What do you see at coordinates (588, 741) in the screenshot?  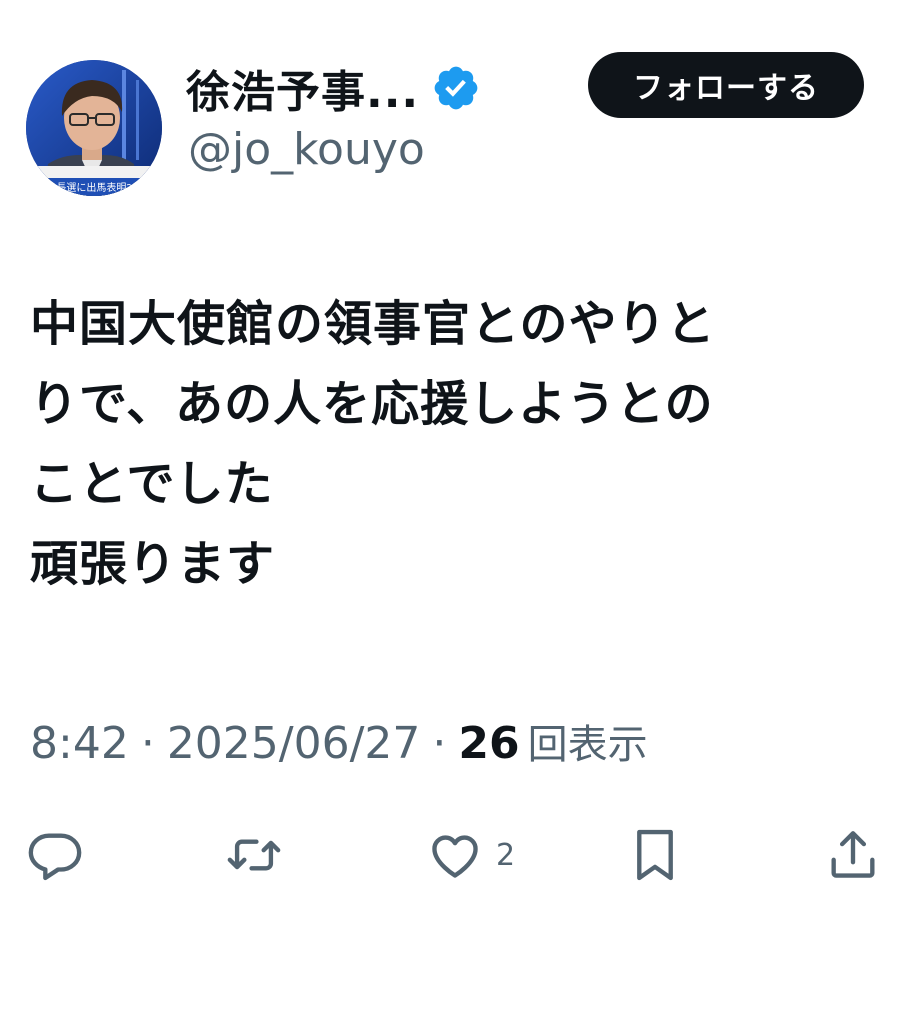 I see `views-label: 回表示` at bounding box center [588, 741].